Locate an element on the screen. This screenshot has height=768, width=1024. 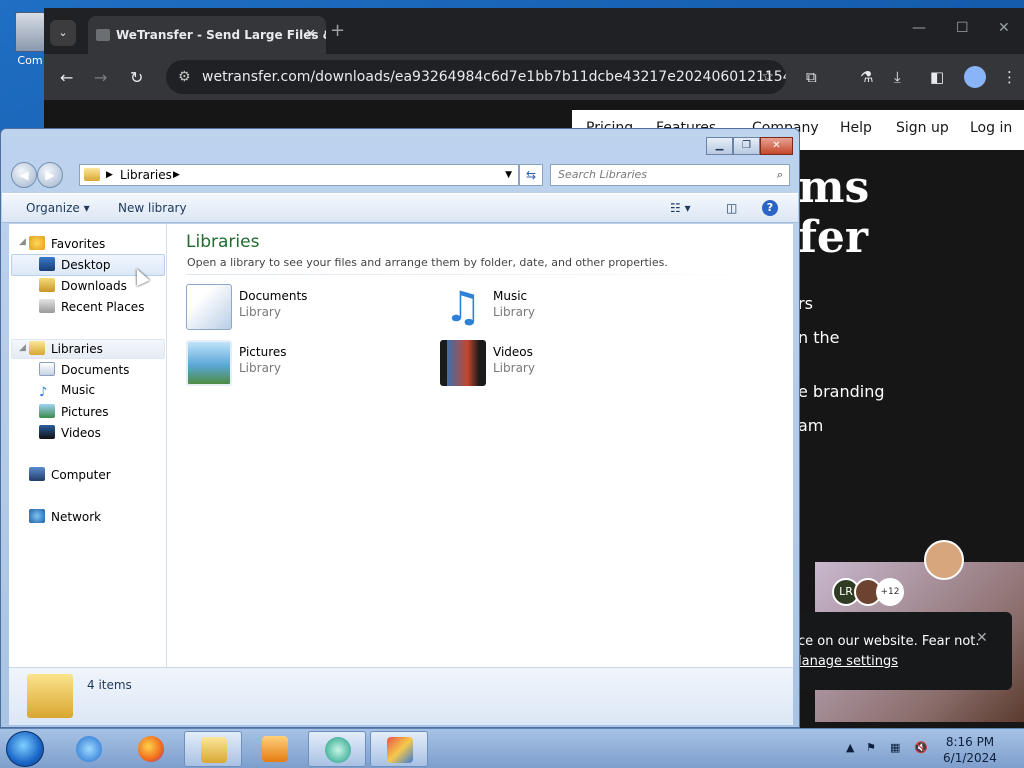
minimize-button: ▁ is located at coordinates (719, 146).